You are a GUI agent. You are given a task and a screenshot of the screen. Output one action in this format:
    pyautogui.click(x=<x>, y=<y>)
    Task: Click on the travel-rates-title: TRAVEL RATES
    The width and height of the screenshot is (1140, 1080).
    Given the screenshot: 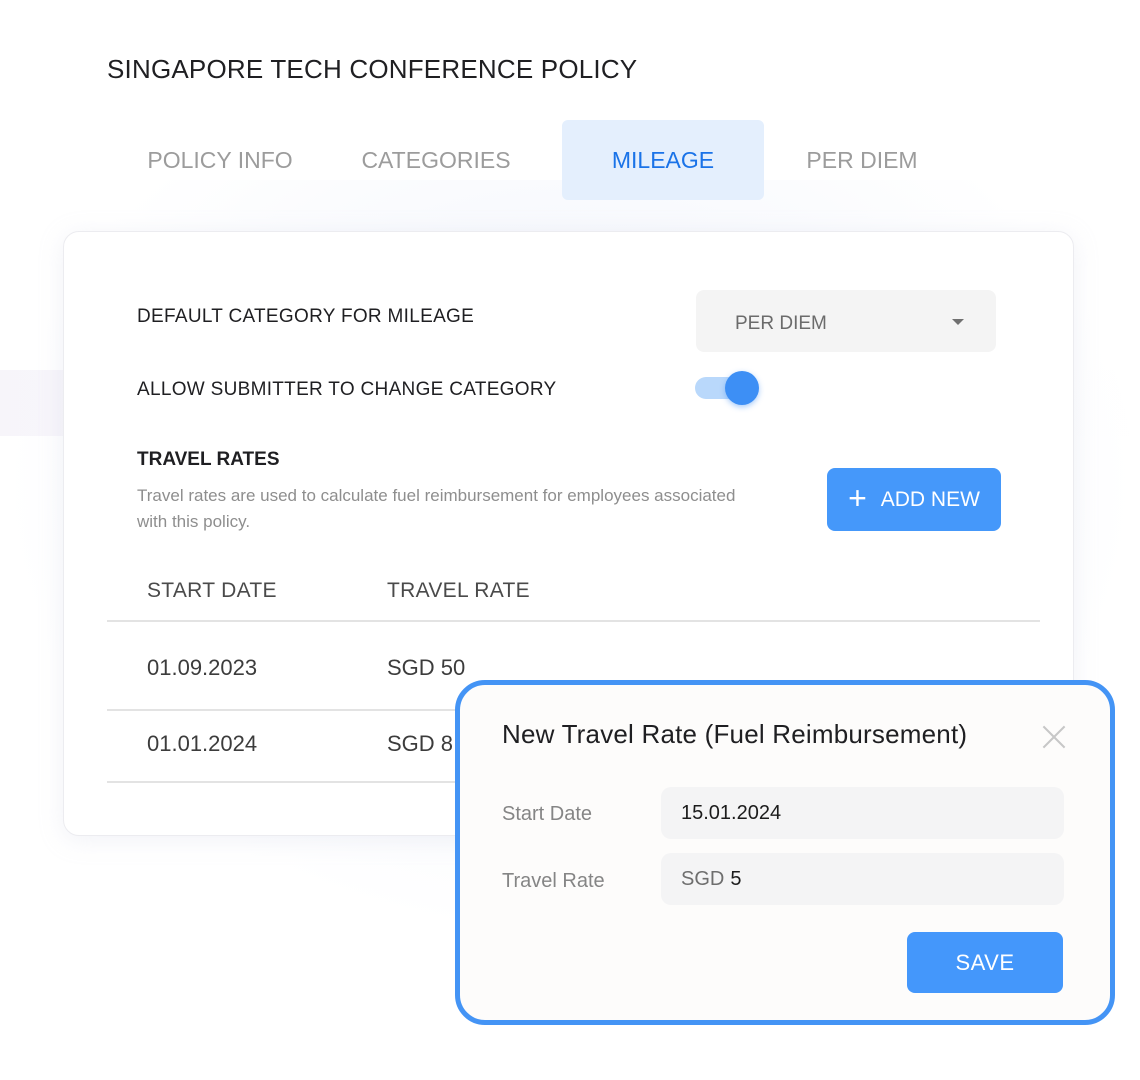 What is the action you would take?
    pyautogui.click(x=208, y=459)
    